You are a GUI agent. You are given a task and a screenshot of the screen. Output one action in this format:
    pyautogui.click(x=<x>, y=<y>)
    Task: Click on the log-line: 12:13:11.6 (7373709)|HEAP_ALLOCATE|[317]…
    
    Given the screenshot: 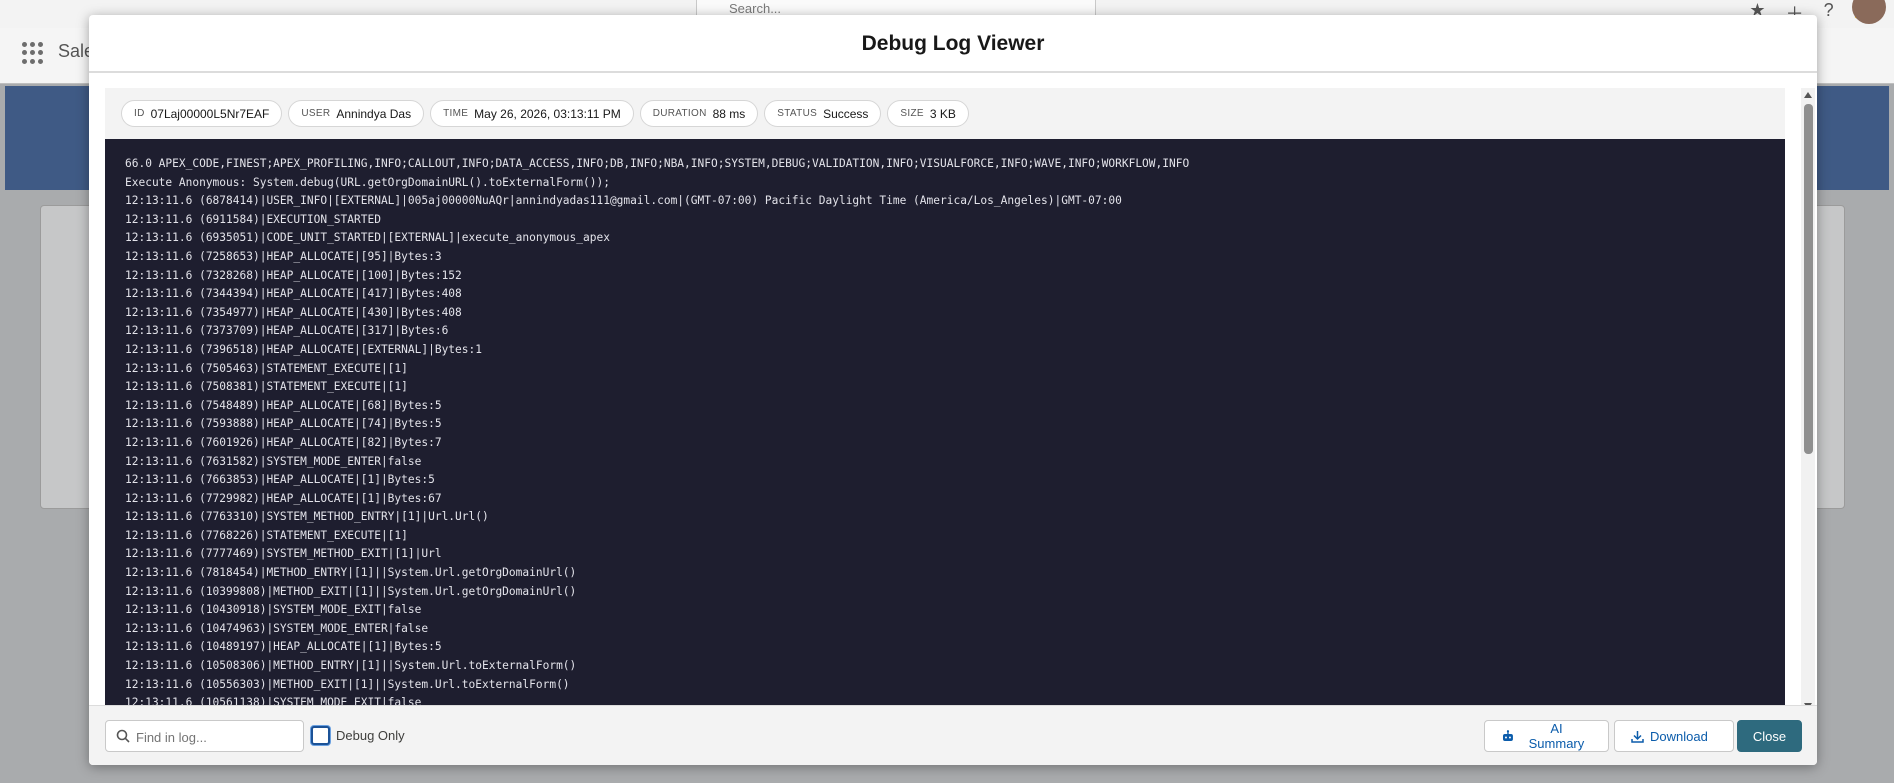 What is the action you would take?
    pyautogui.click(x=287, y=331)
    